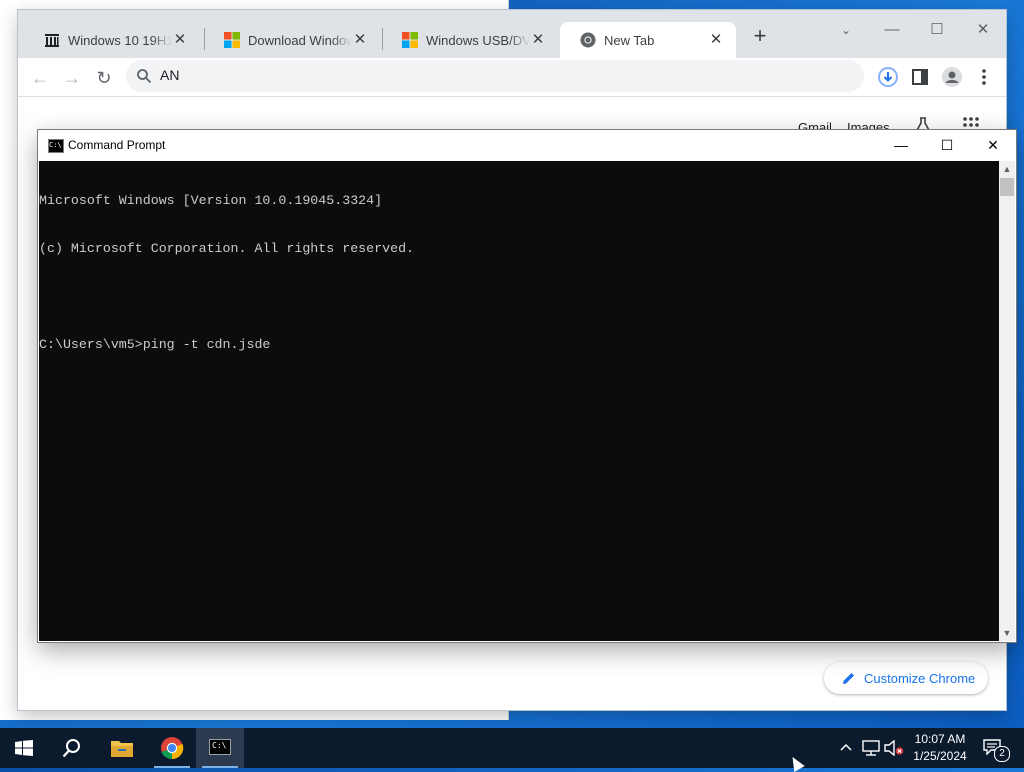 Image resolution: width=1024 pixels, height=772 pixels. What do you see at coordinates (1002, 754) in the screenshot?
I see `notification-count-badge: 2` at bounding box center [1002, 754].